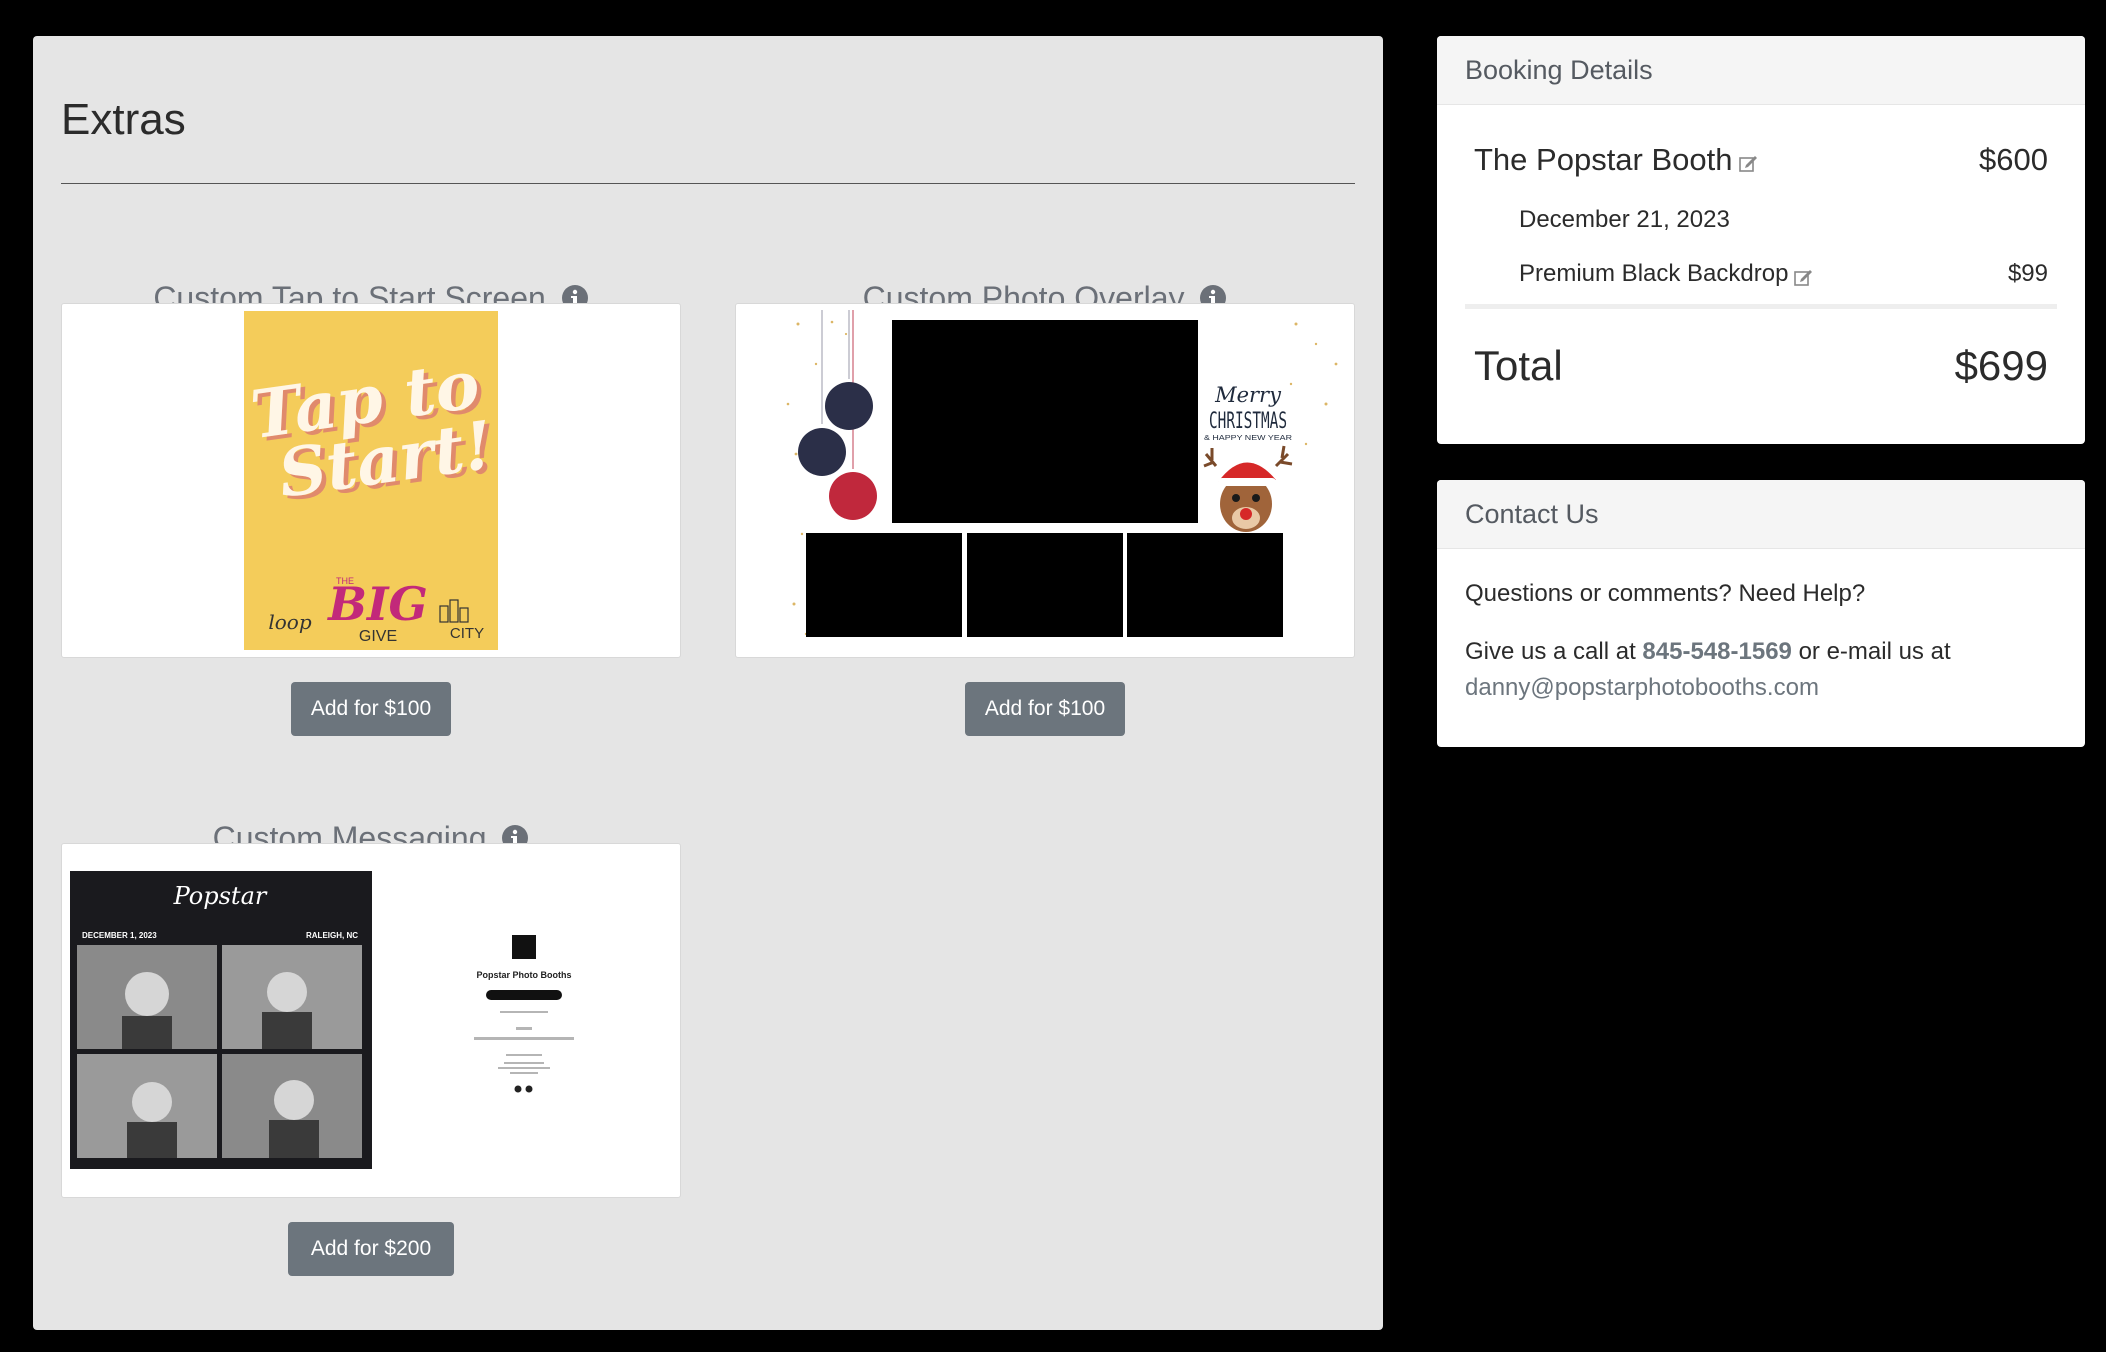 The height and width of the screenshot is (1352, 2106). I want to click on total-value: $699, so click(2001, 365).